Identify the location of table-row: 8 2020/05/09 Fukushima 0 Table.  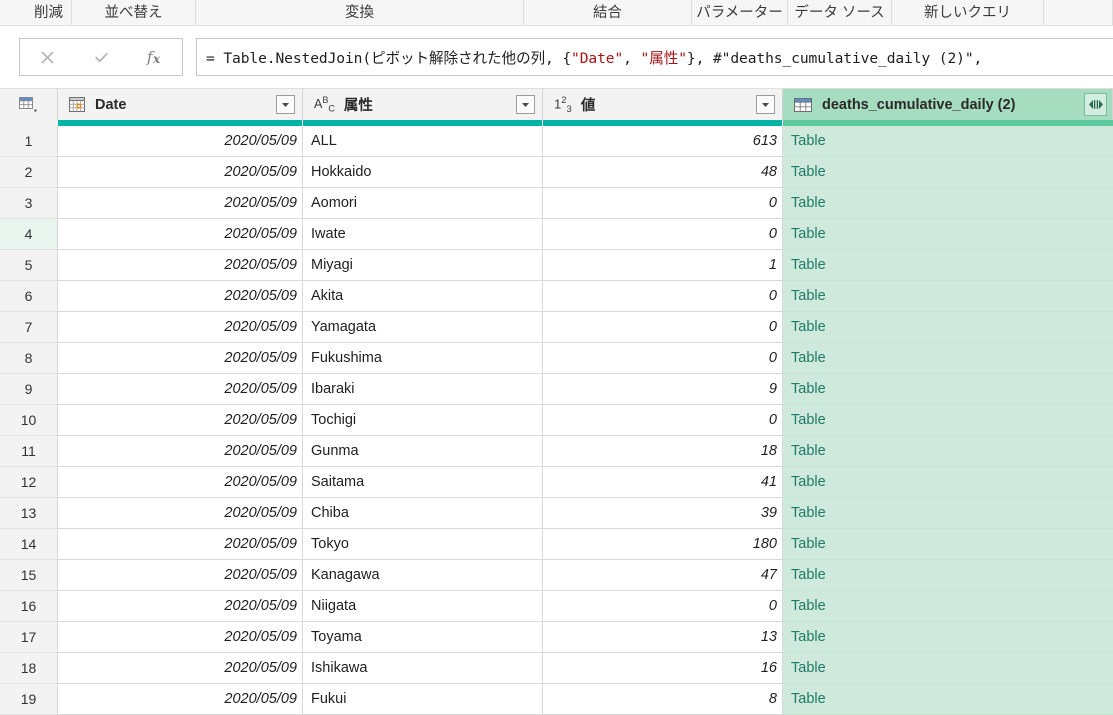
(556, 358).